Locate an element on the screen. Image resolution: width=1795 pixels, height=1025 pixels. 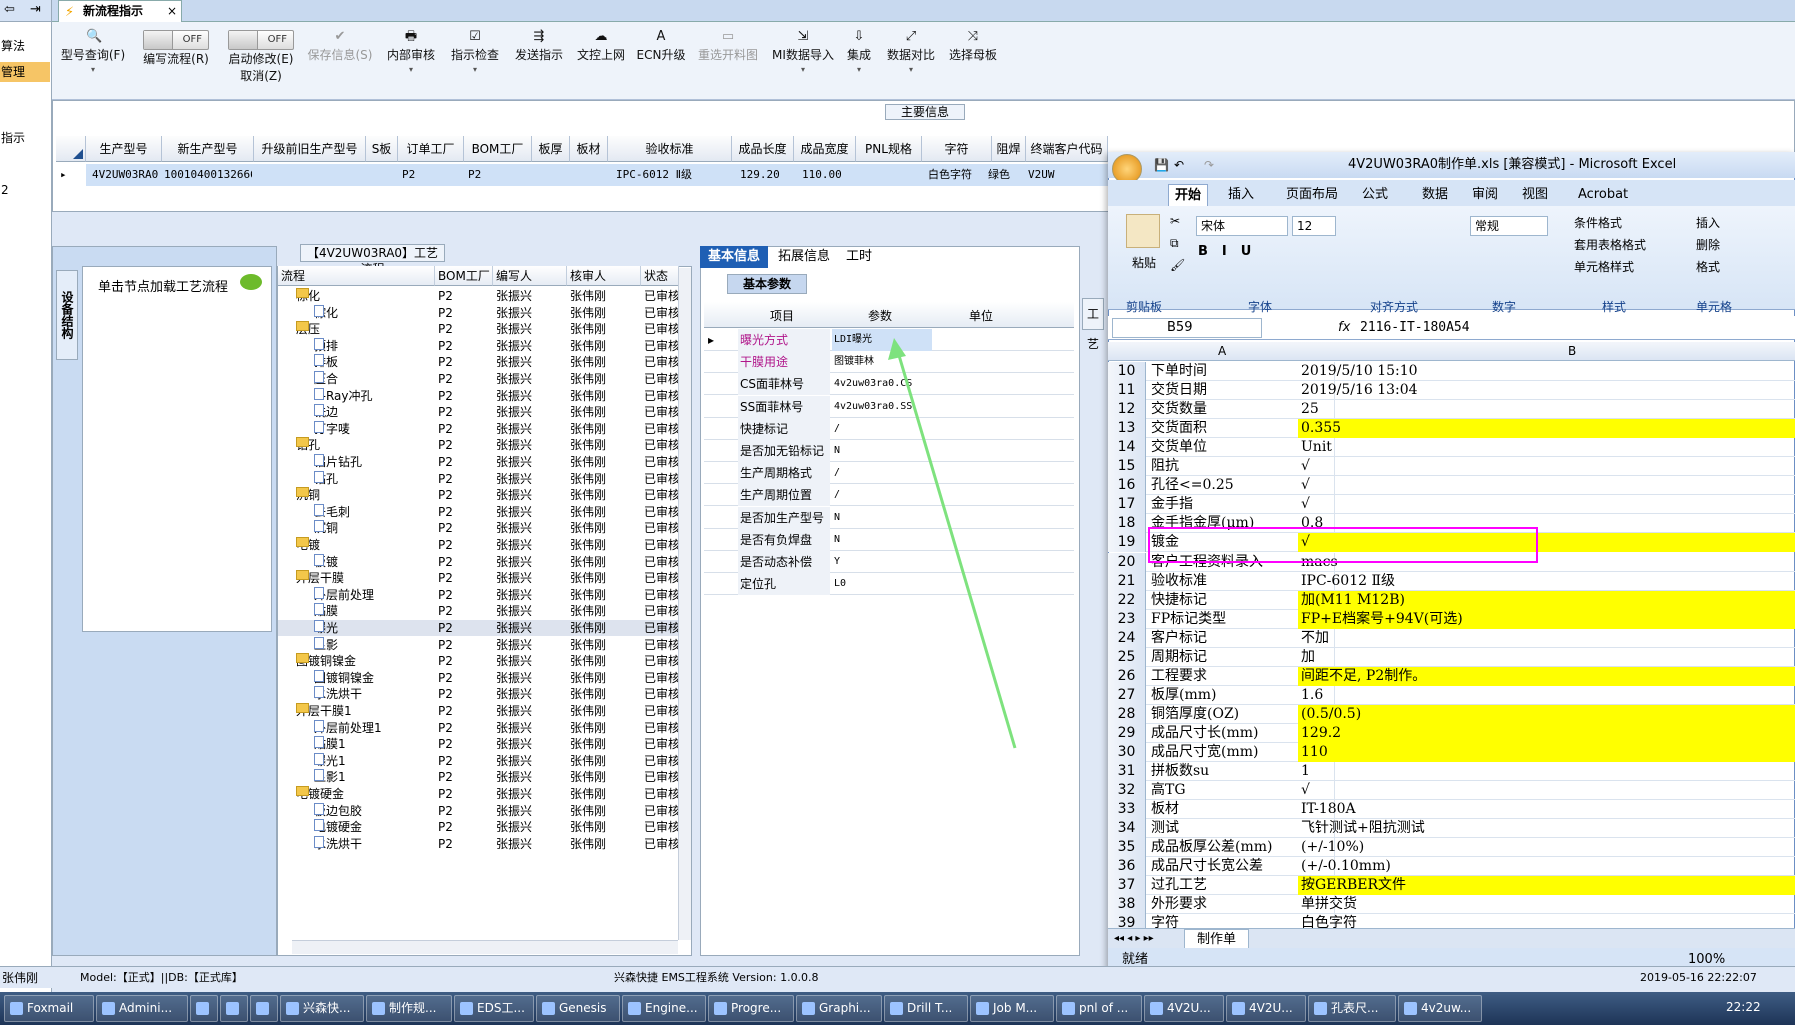
col-reviewer: 核审人 is located at coordinates (604, 276).